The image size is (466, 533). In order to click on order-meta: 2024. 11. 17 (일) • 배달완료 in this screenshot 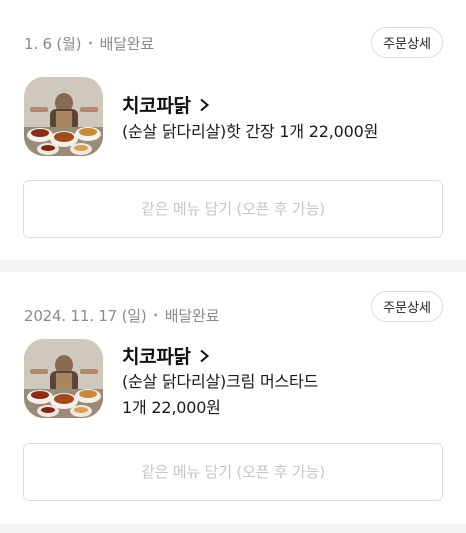, I will do `click(121, 315)`.